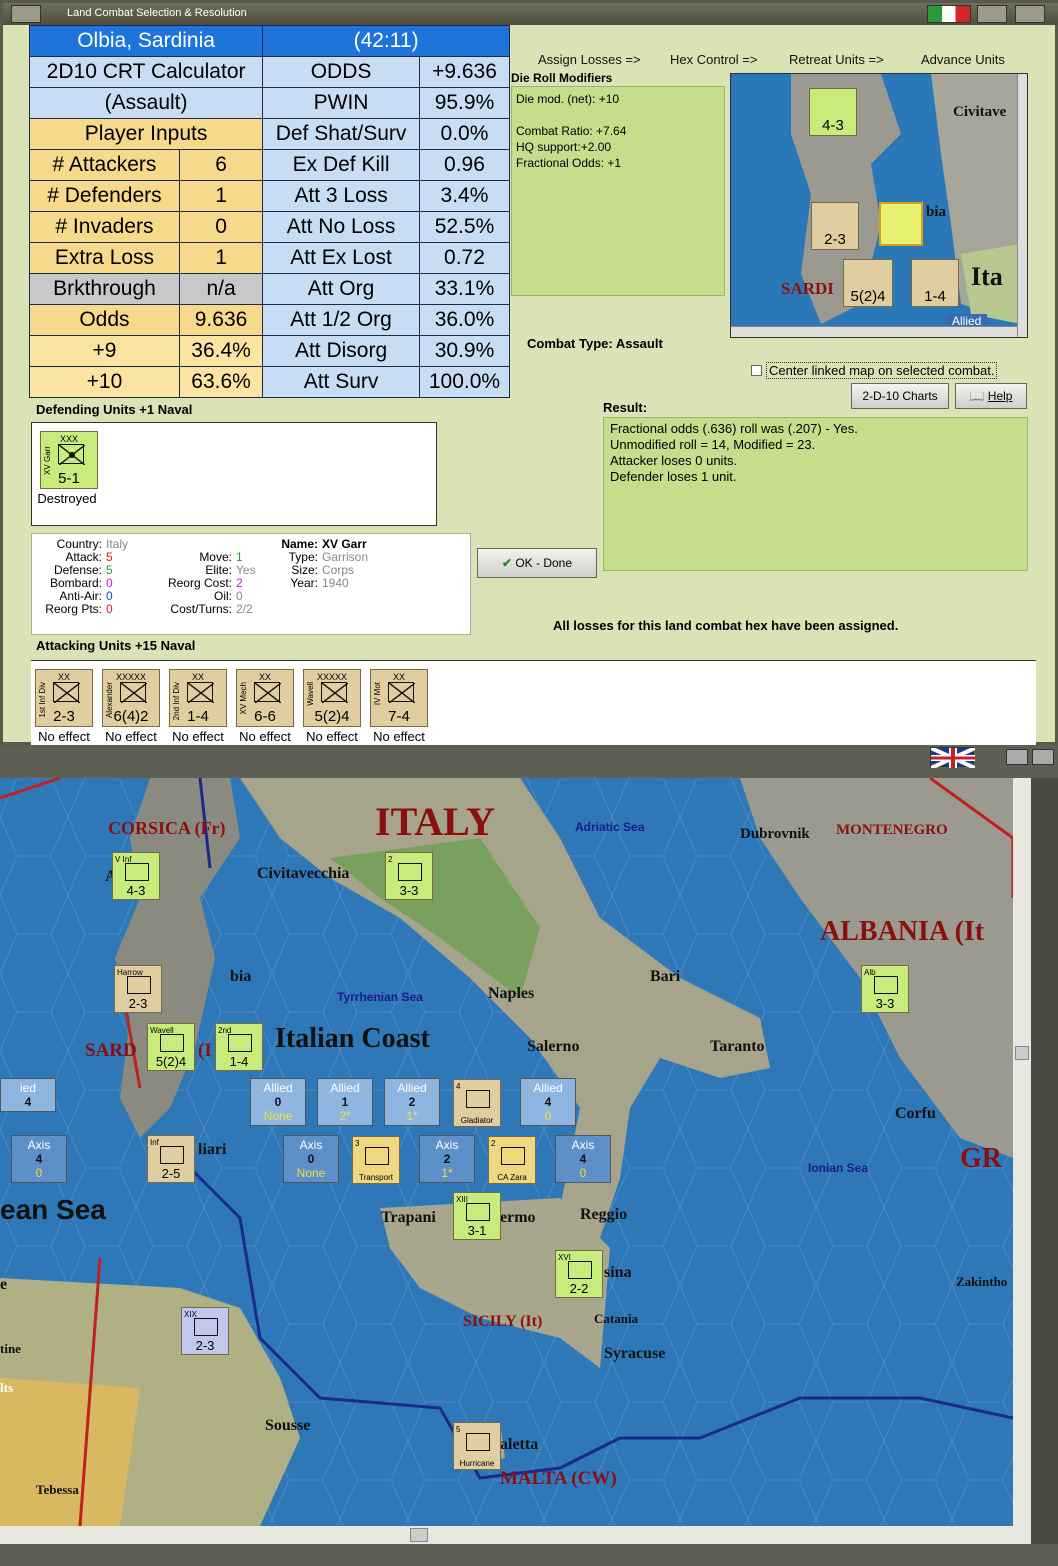 This screenshot has height=1566, width=1058. What do you see at coordinates (530, 14) in the screenshot?
I see `window-titlebar: Land Combat Selection & Resolution` at bounding box center [530, 14].